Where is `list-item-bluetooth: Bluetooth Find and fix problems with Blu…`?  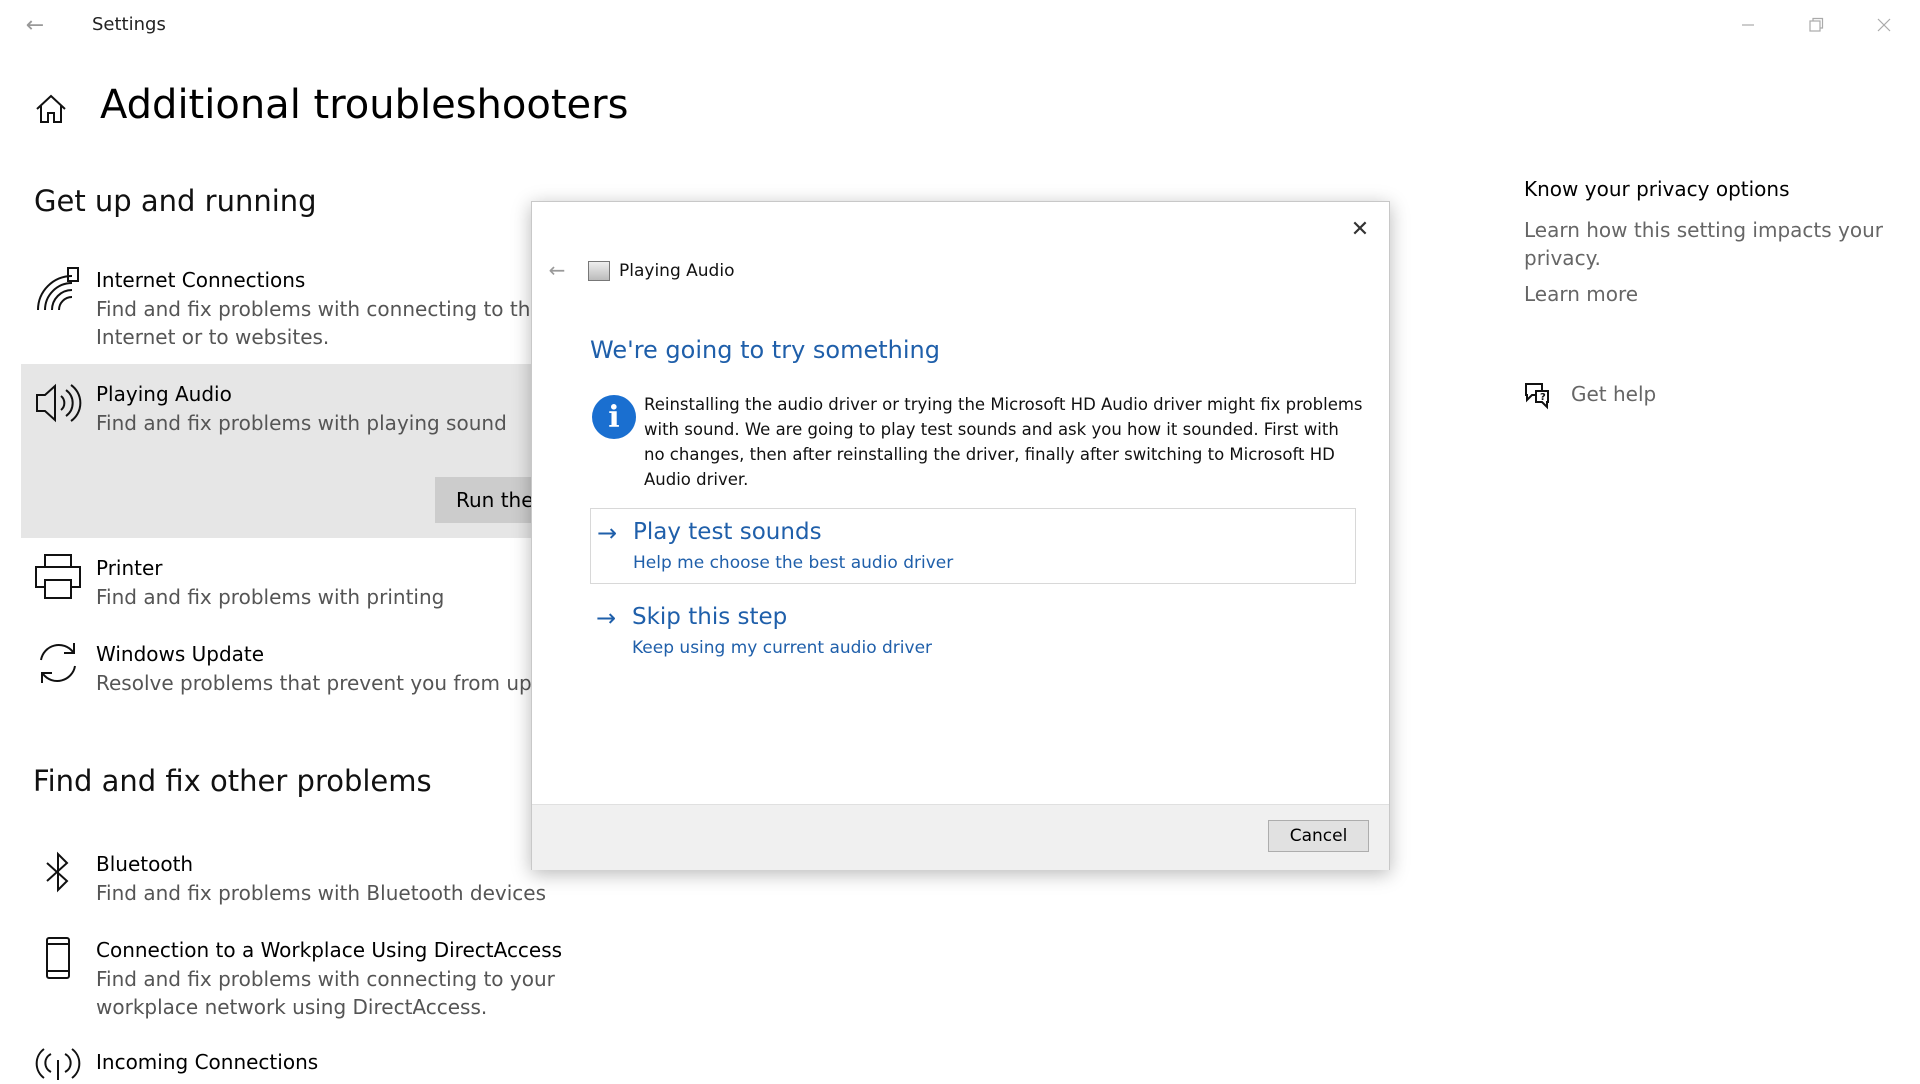 list-item-bluetooth: Bluetooth Find and fix problems with Blu… is located at coordinates (283, 881).